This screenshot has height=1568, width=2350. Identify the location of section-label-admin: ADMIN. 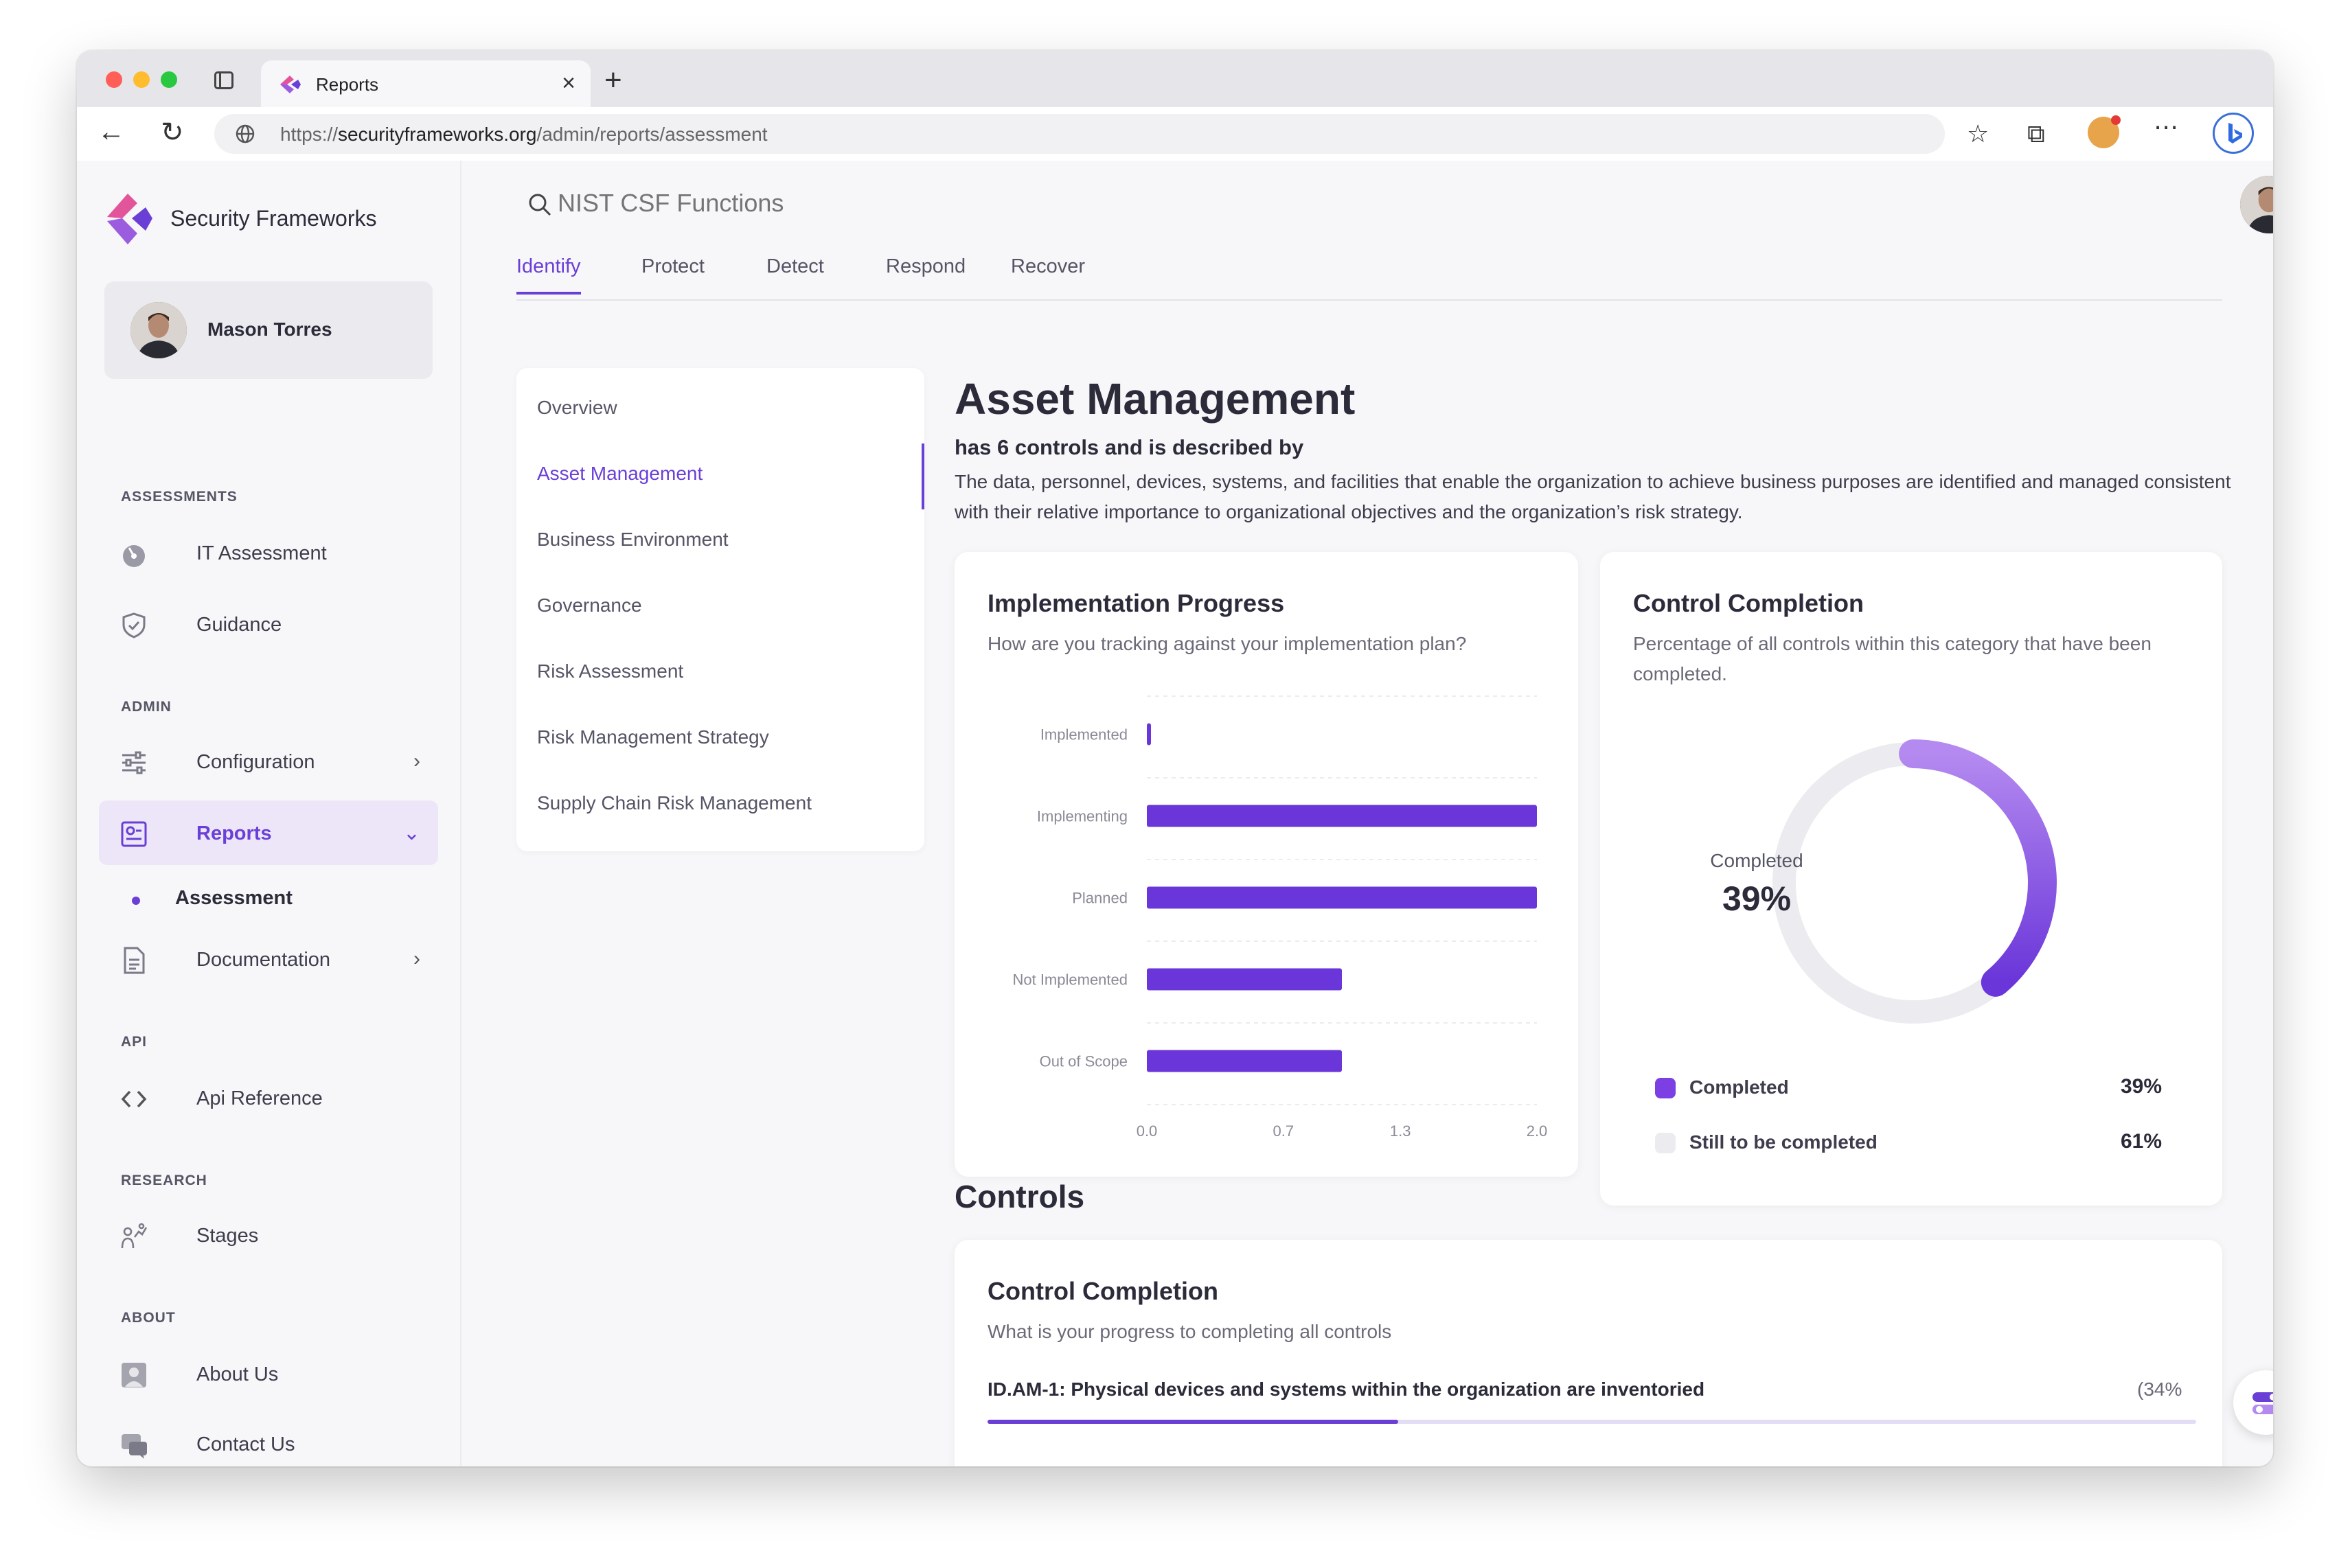
(147, 707).